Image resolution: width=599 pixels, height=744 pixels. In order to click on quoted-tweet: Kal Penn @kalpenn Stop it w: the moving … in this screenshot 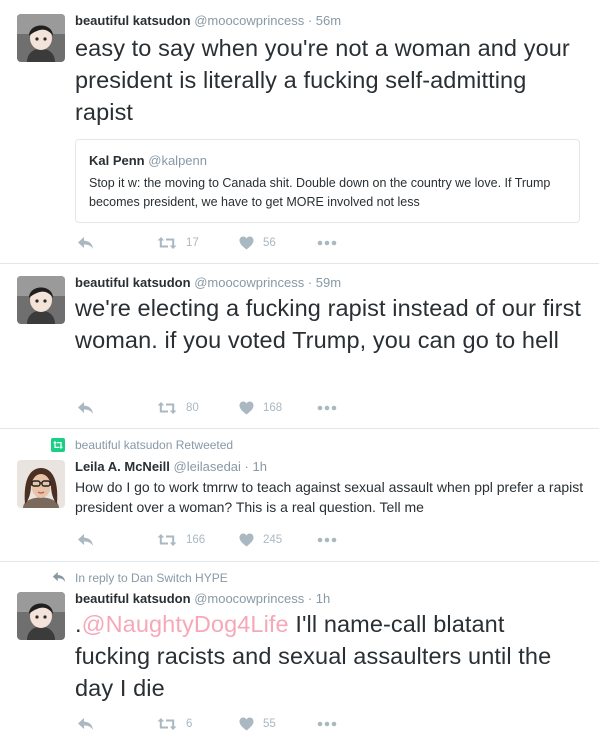, I will do `click(327, 181)`.